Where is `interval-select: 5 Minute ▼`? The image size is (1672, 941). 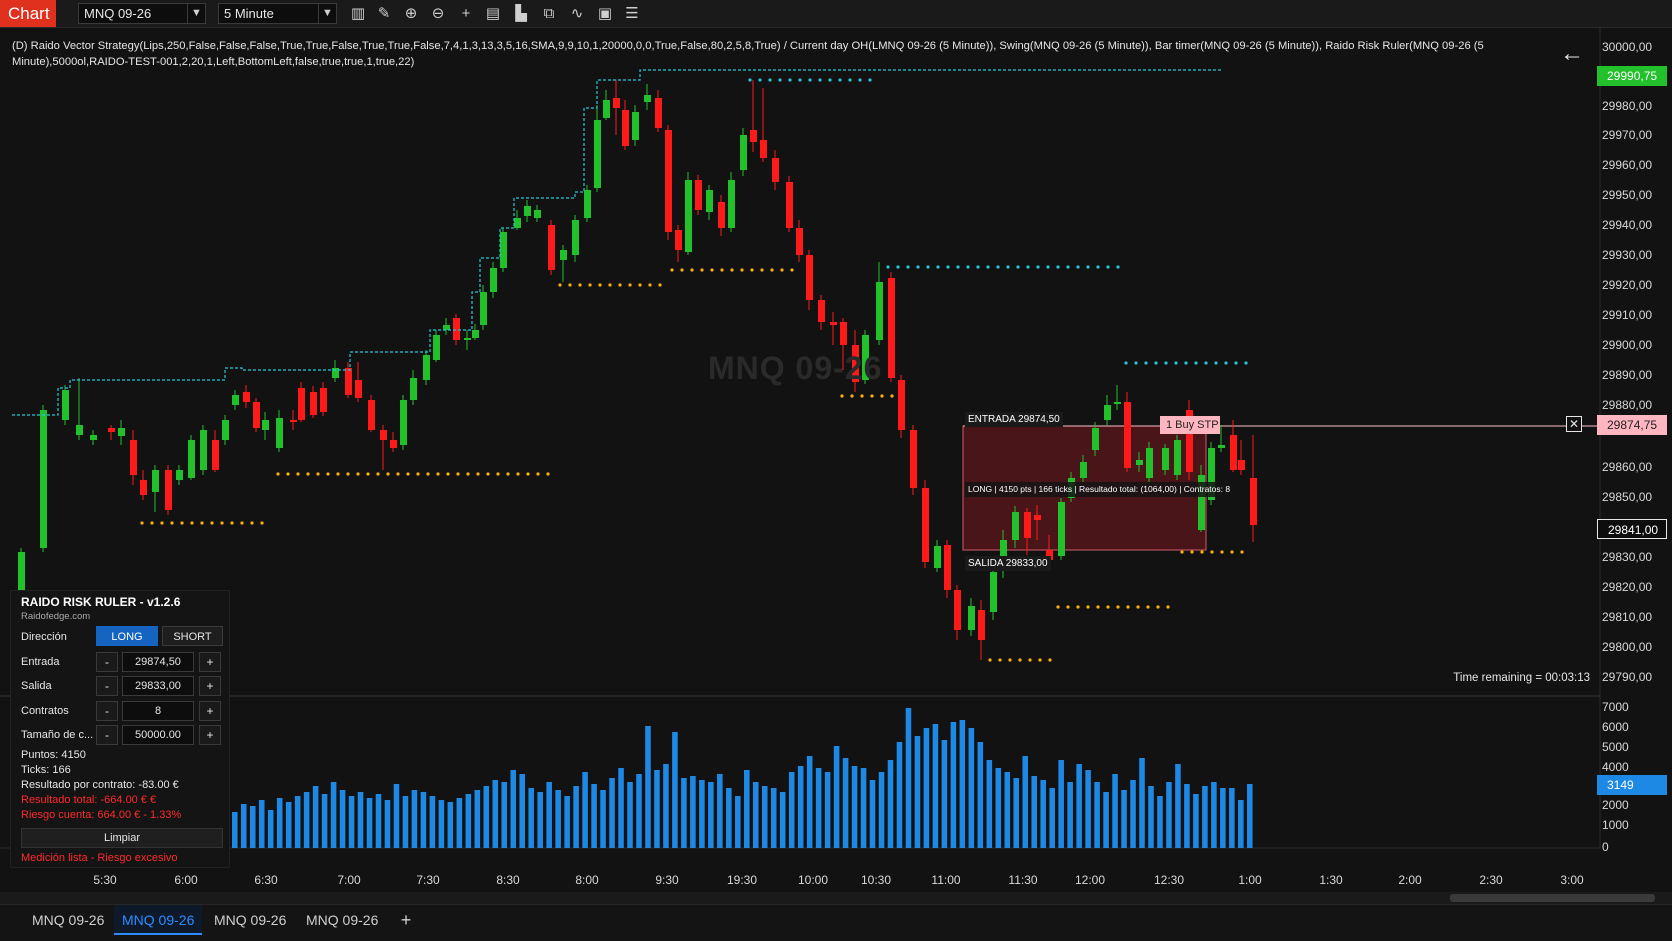
interval-select: 5 Minute ▼ is located at coordinates (277, 13).